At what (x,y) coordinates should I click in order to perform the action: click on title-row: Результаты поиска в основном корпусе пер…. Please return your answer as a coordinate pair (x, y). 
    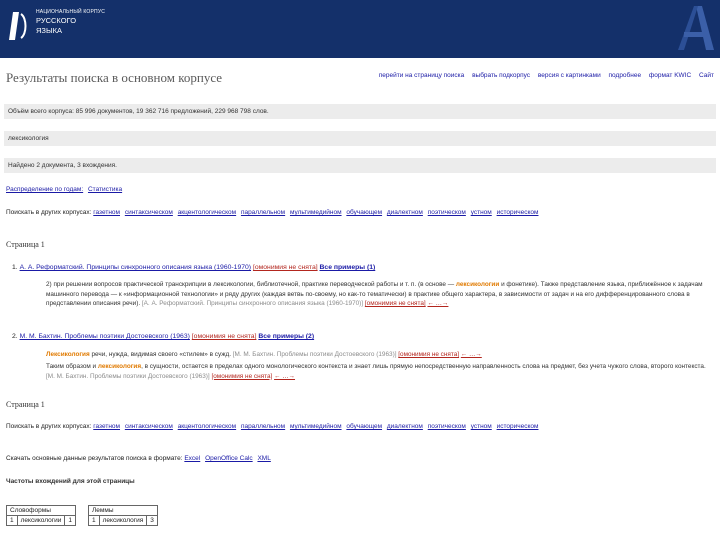
    Looking at the image, I should click on (360, 78).